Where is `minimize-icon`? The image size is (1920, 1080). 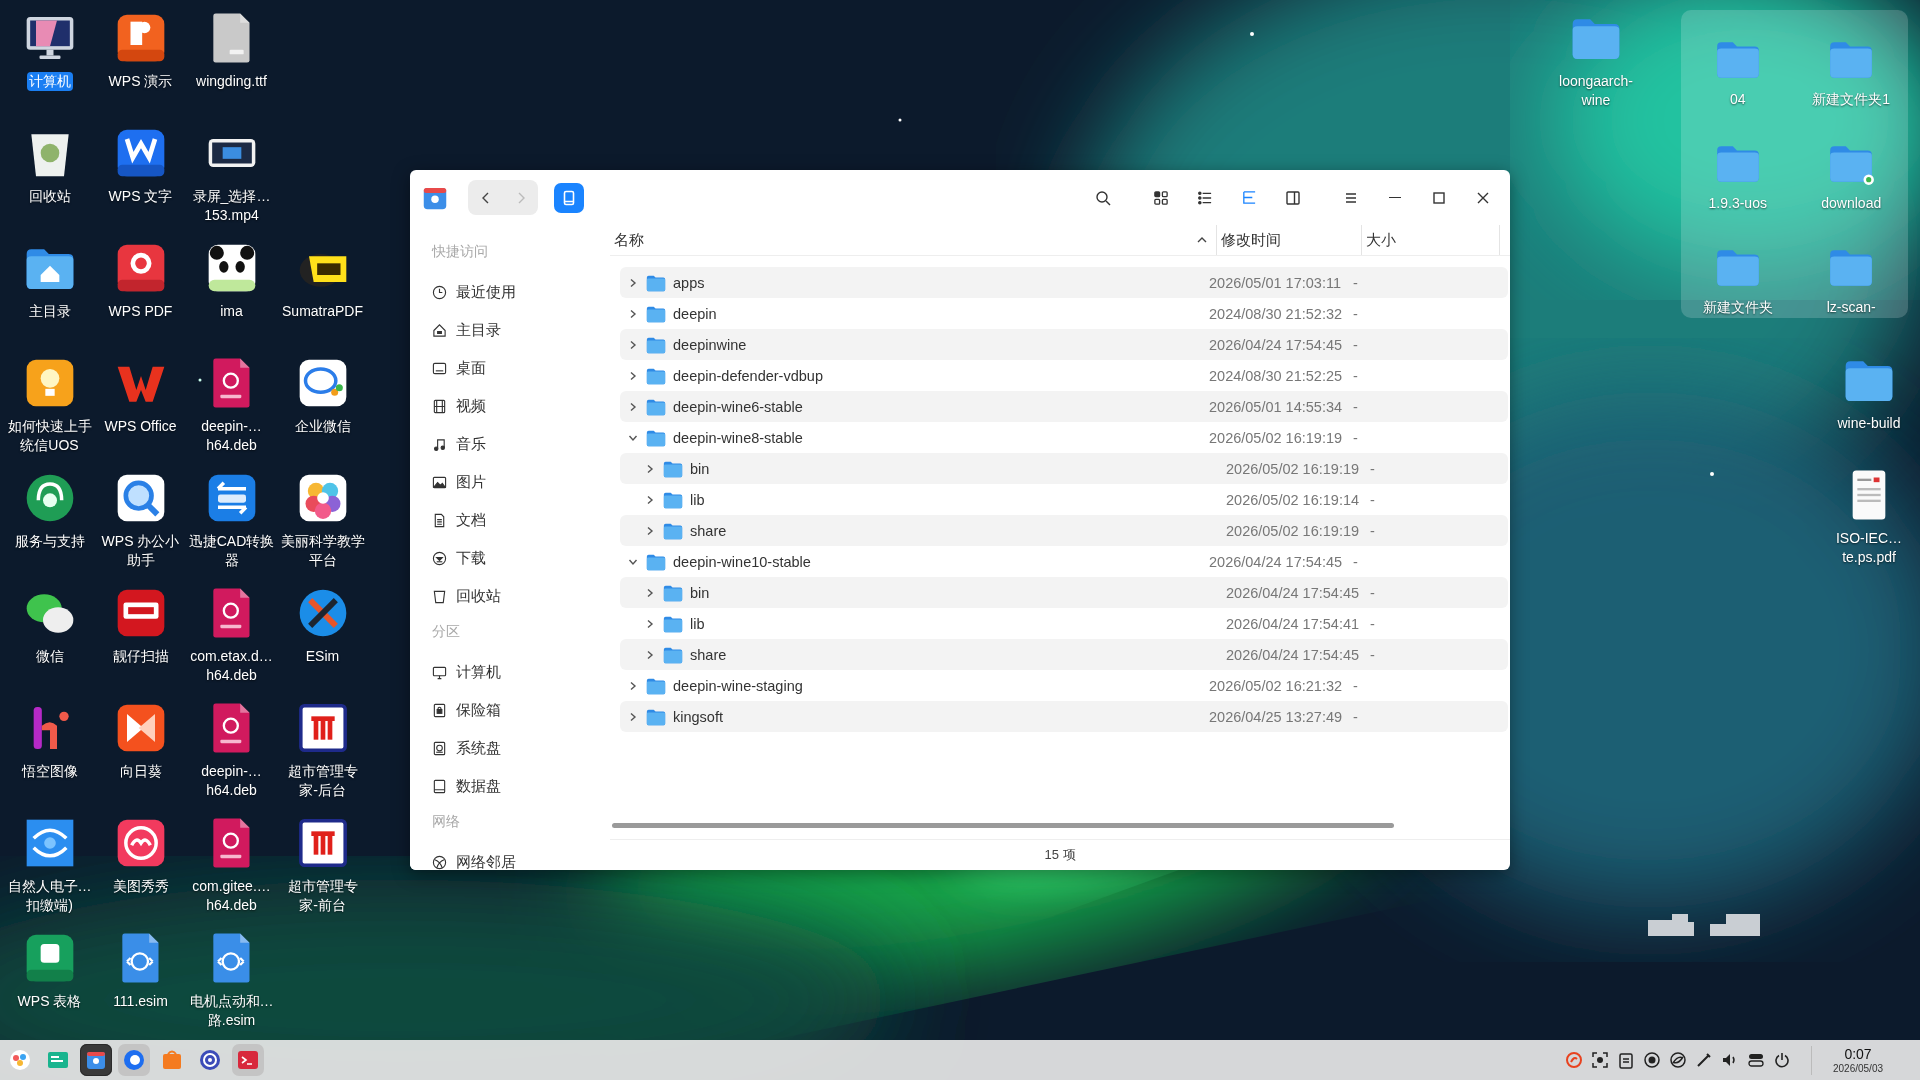 minimize-icon is located at coordinates (1395, 197).